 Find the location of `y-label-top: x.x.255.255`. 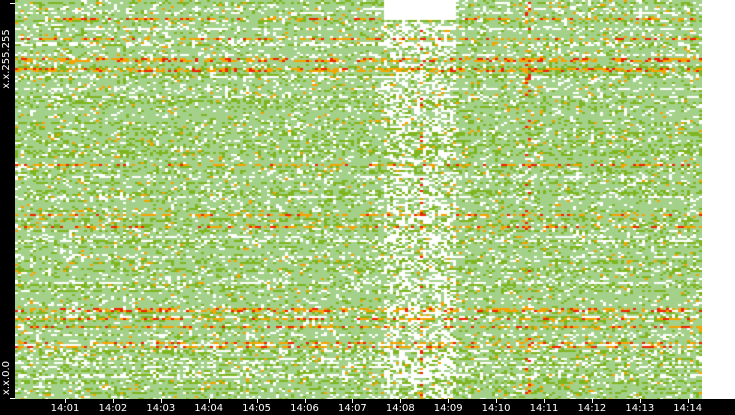

y-label-top: x.x.255.255 is located at coordinates (6, 59).